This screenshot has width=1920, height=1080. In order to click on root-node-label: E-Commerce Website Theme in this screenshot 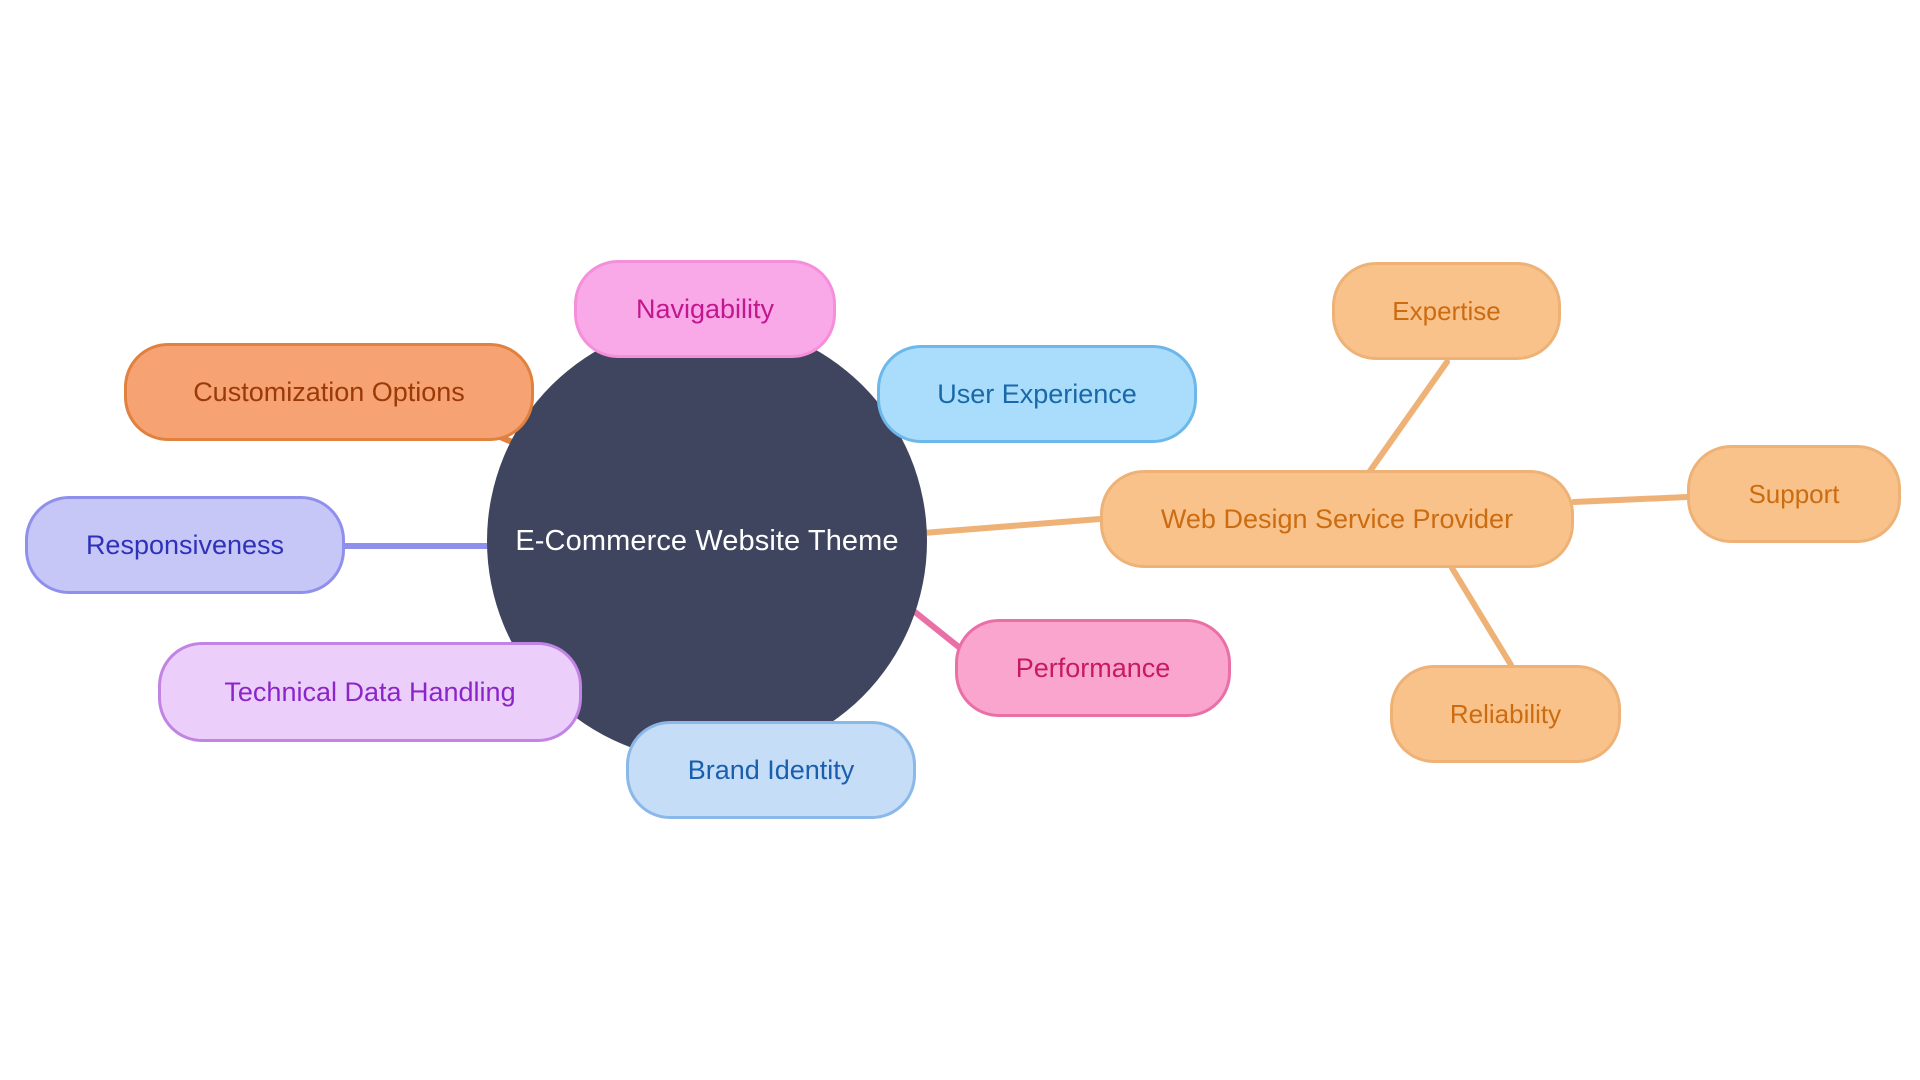, I will do `click(707, 540)`.